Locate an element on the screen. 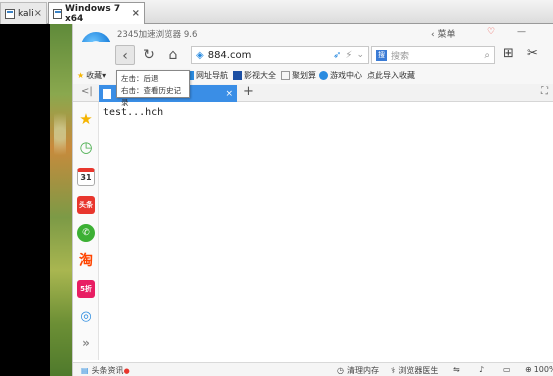 This screenshot has width=553, height=376. close-tab-icon: × is located at coordinates (229, 94).